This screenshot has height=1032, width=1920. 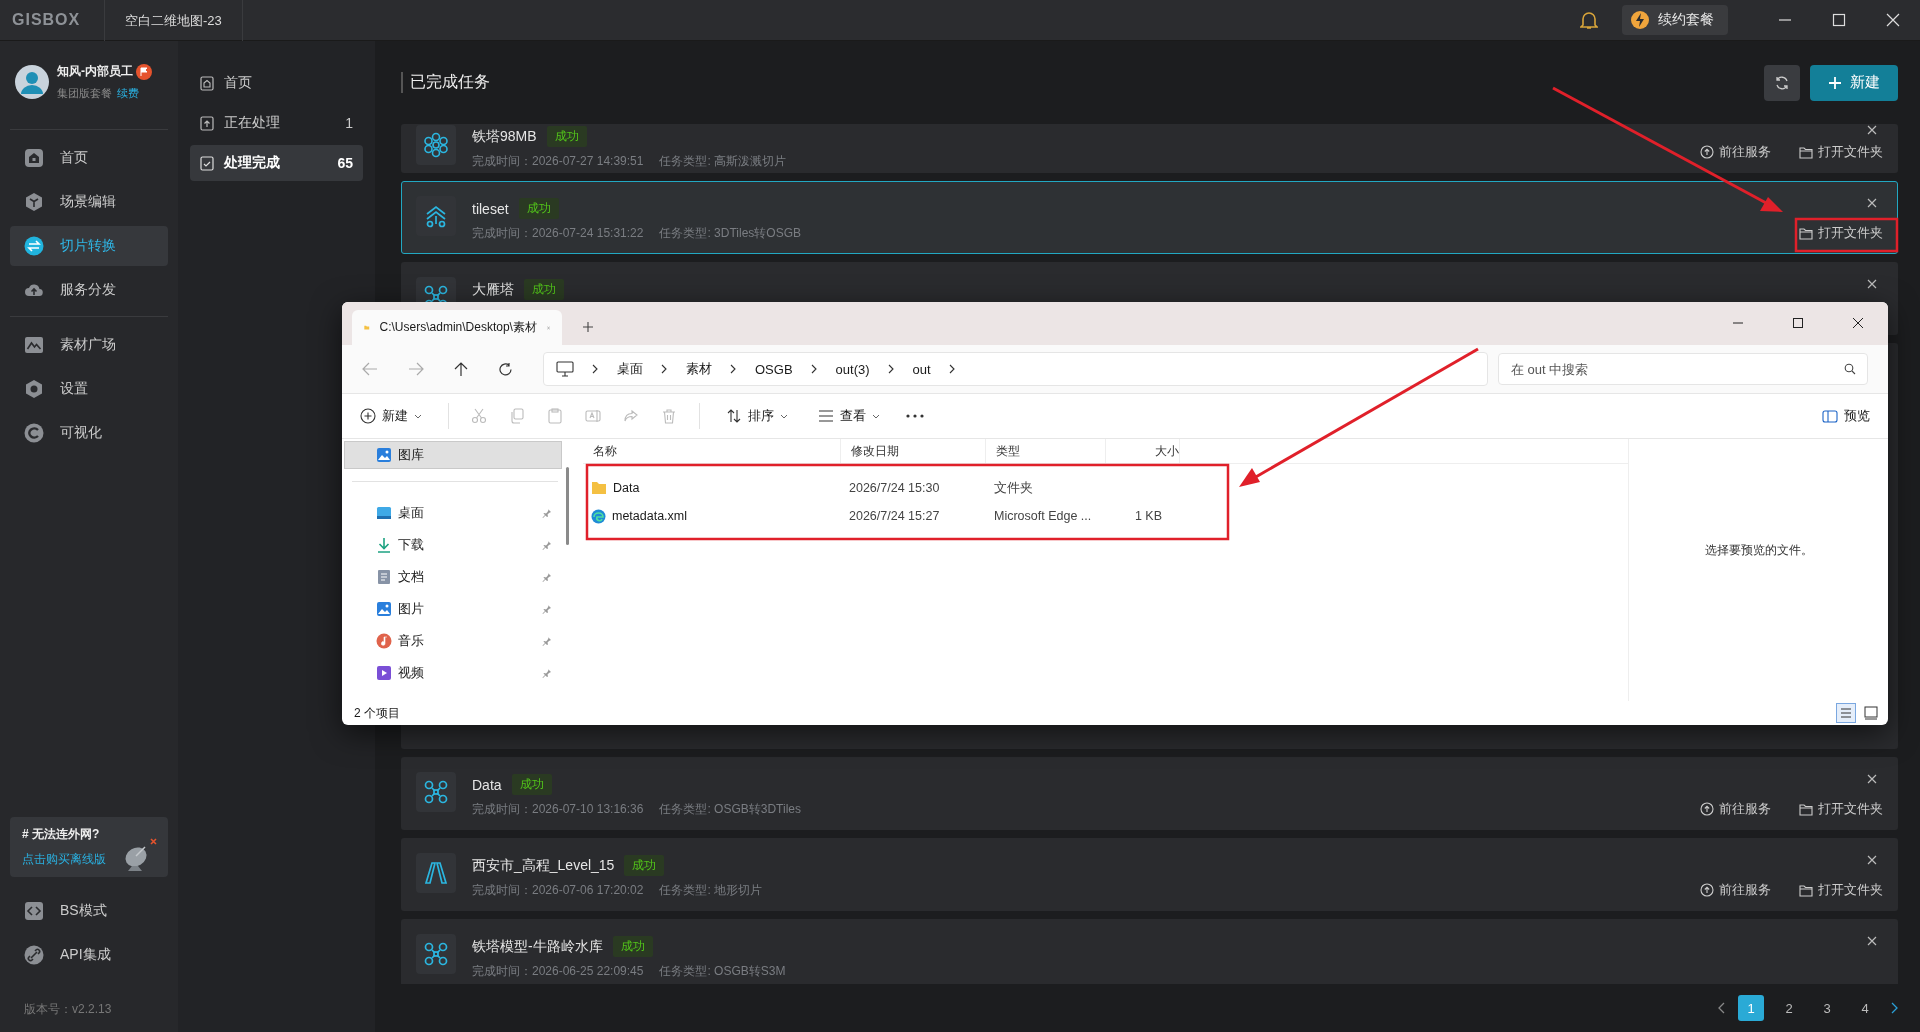 What do you see at coordinates (1871, 713) in the screenshot?
I see `tiles-view-icon` at bounding box center [1871, 713].